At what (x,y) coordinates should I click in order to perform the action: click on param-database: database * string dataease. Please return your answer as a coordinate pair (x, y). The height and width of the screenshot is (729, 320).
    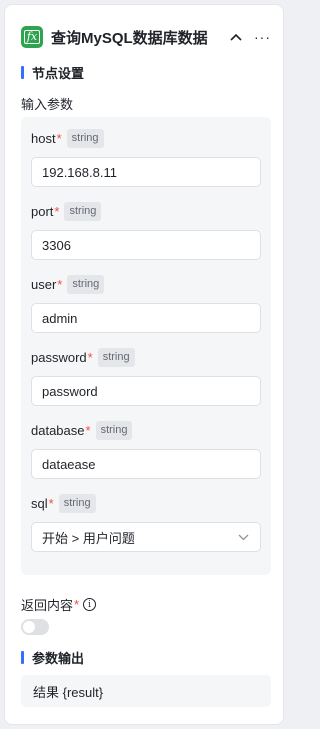
    Looking at the image, I should click on (146, 449).